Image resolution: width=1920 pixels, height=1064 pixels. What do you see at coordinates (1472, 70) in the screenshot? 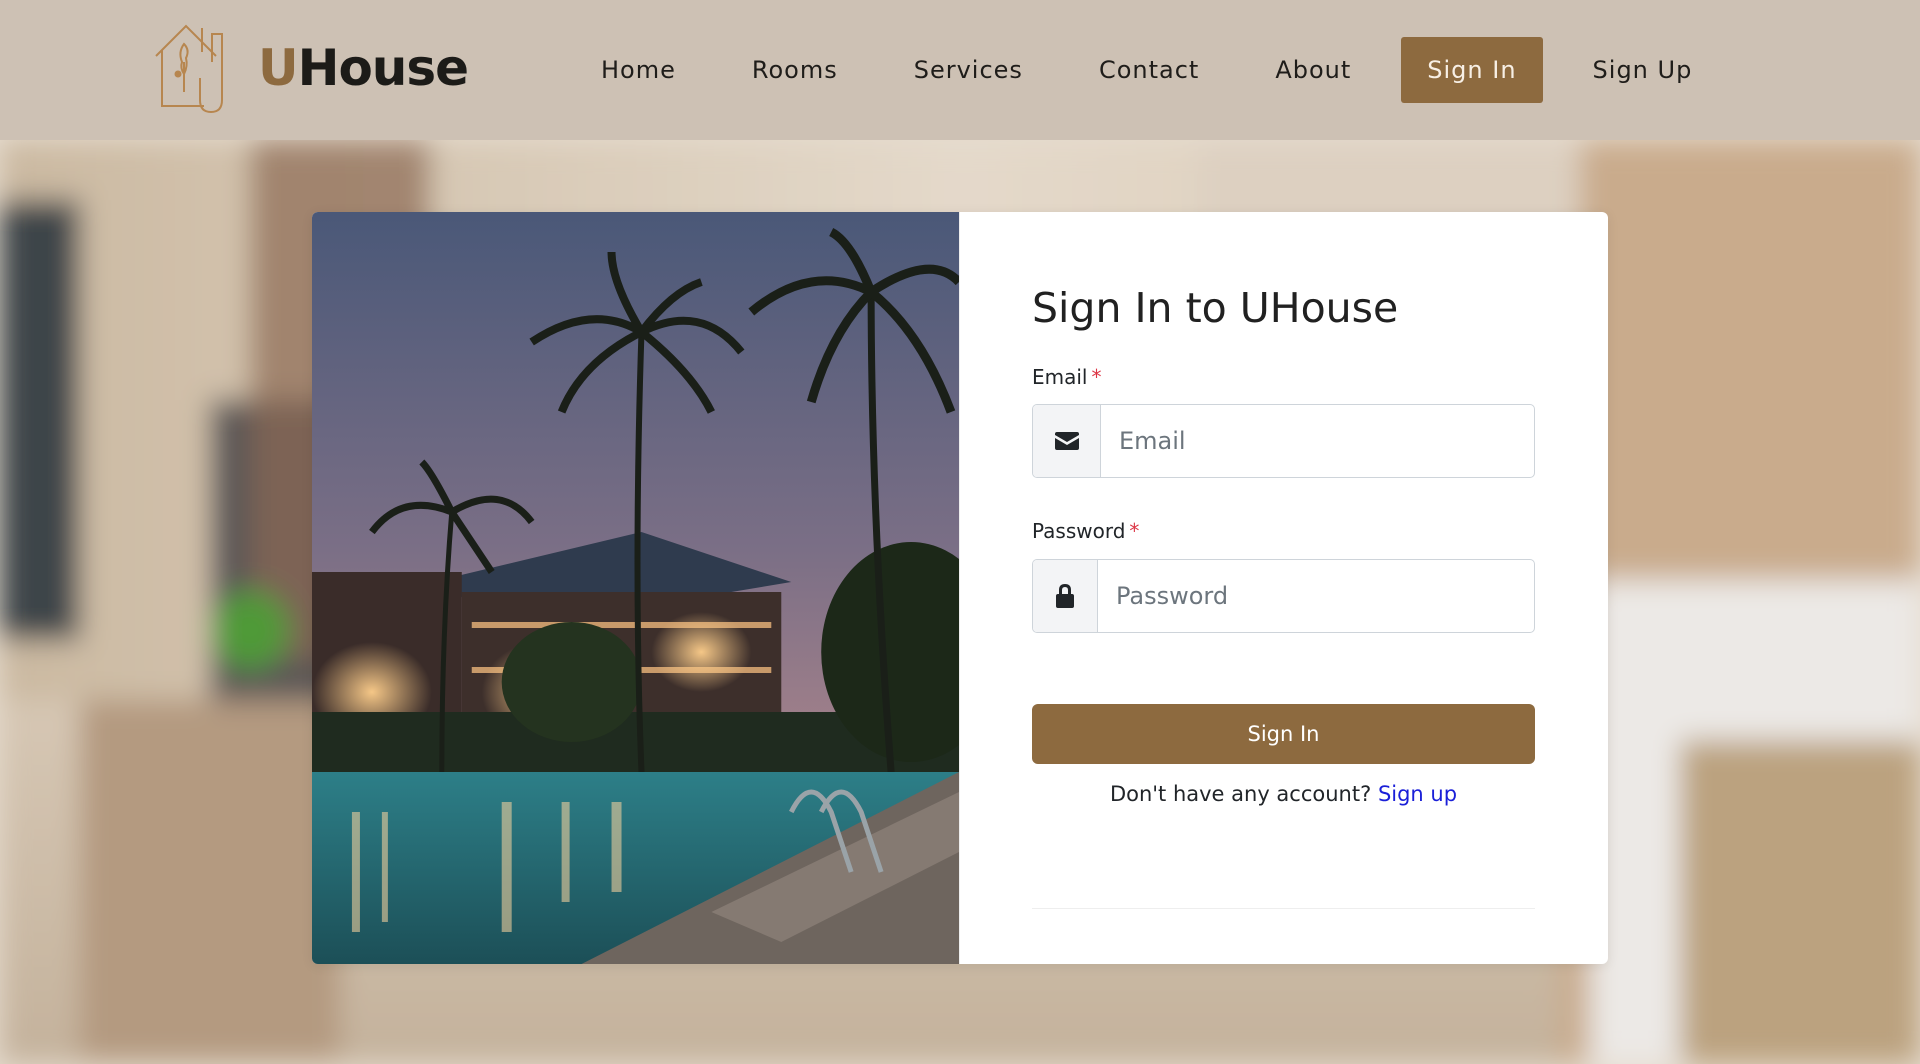
I see `nav-sign-in: Sign In` at bounding box center [1472, 70].